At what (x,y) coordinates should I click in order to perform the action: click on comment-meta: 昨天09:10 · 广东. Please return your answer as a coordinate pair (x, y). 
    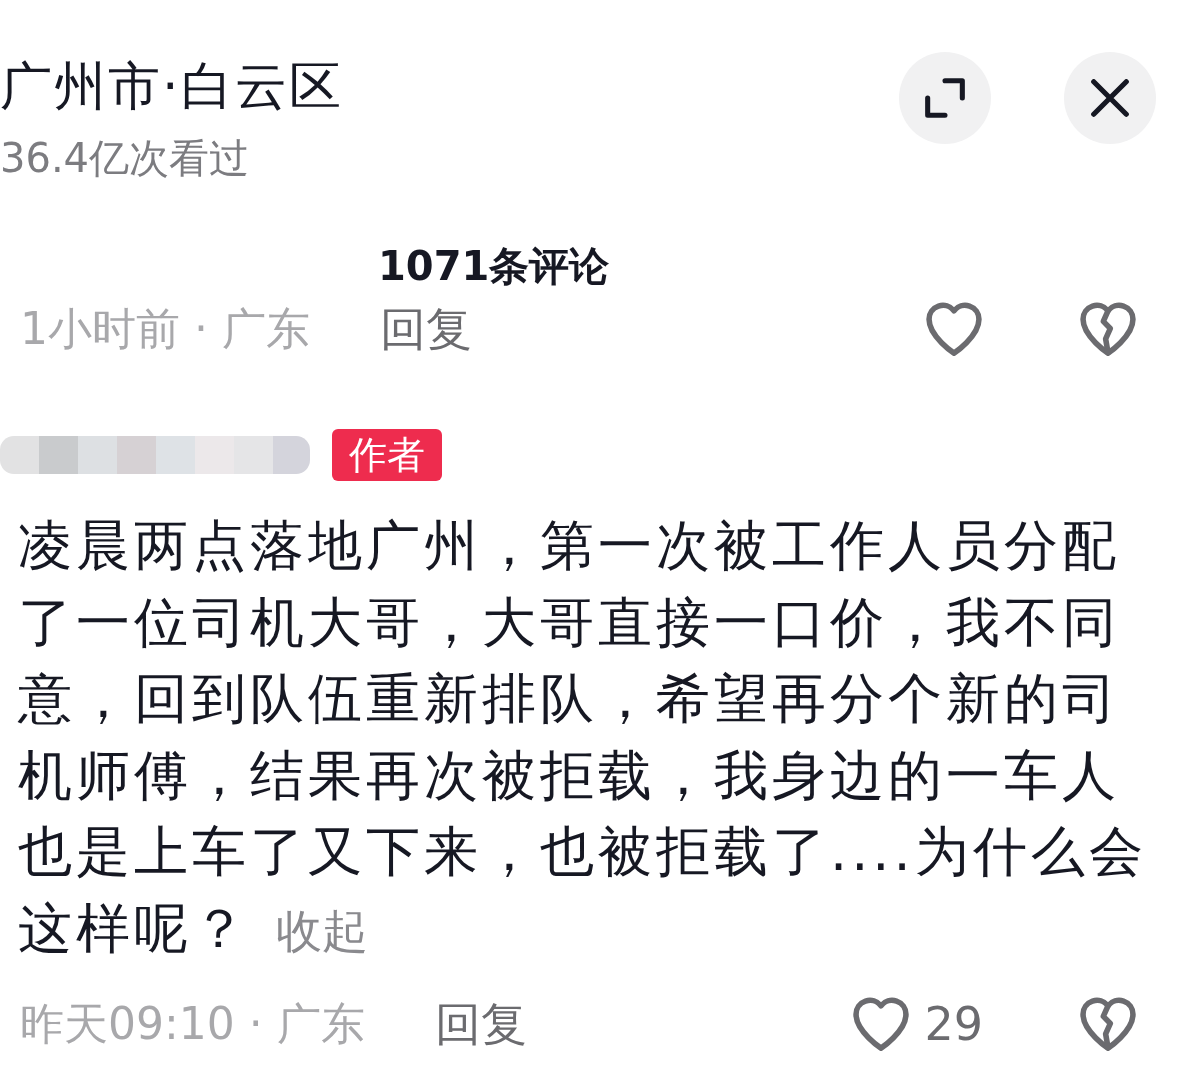
    Looking at the image, I should click on (192, 1024).